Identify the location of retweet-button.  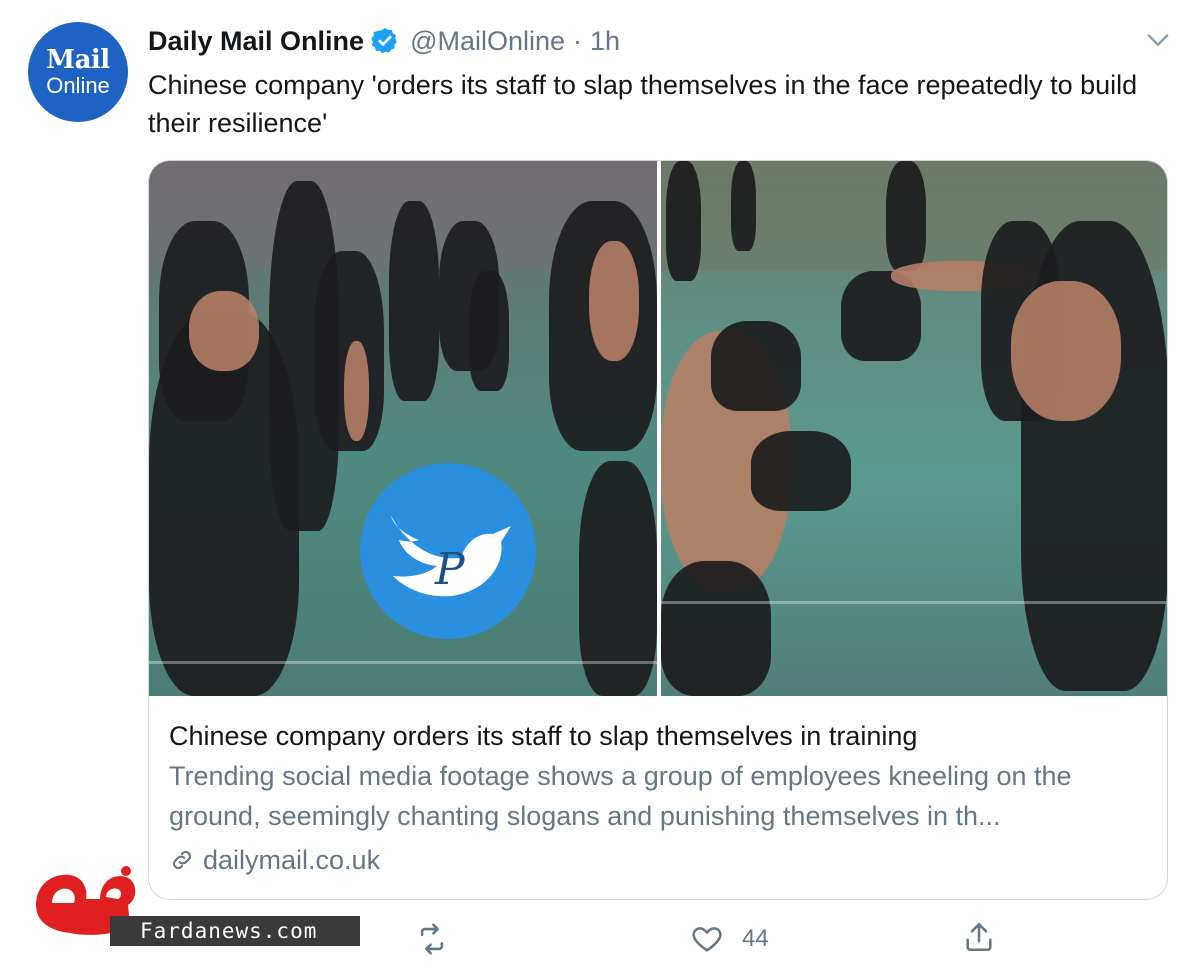
(441, 939).